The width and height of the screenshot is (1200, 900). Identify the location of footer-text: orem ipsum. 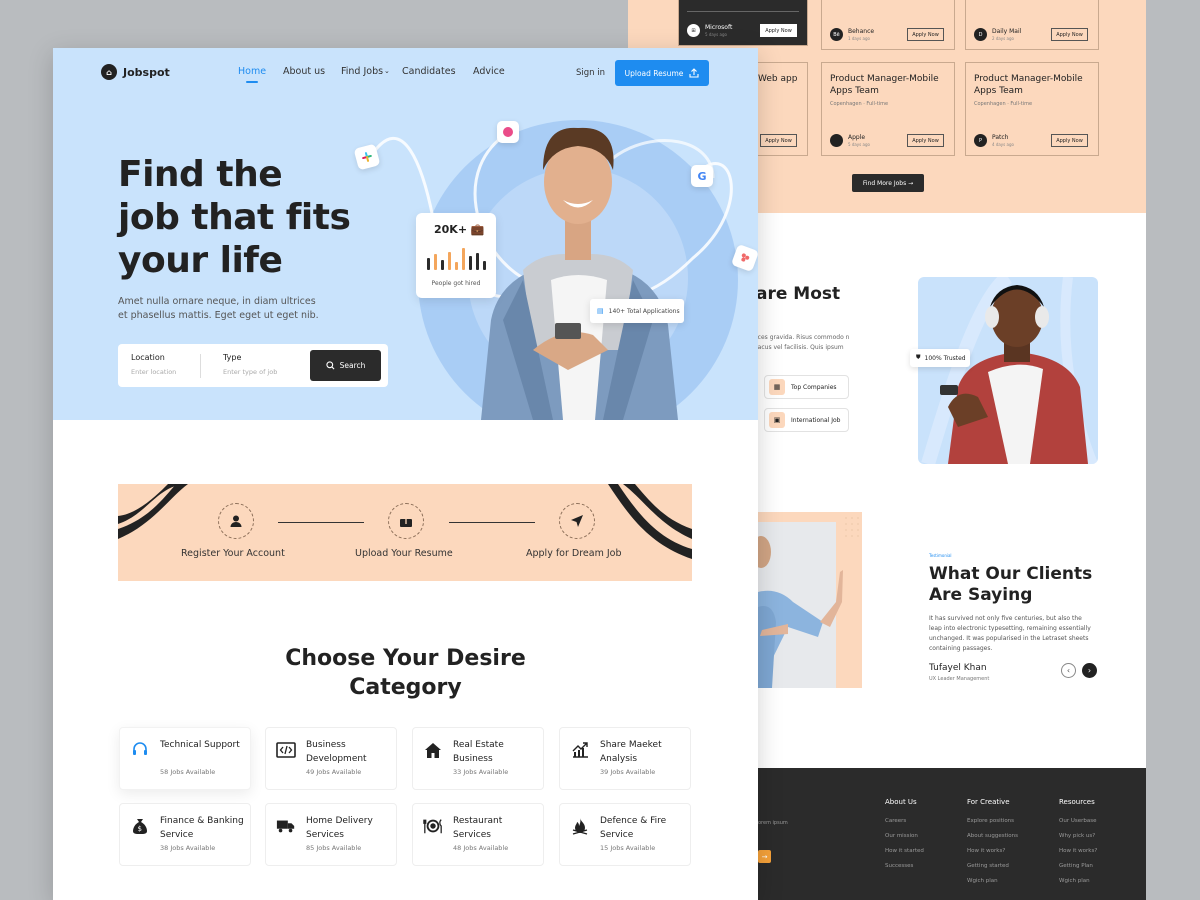
(773, 823).